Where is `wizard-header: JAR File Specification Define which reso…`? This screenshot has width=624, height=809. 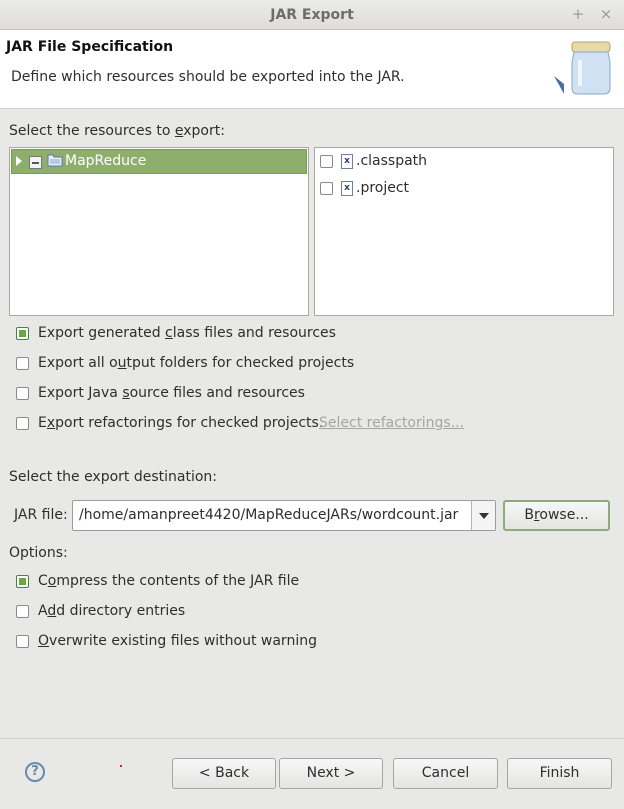
wizard-header: JAR File Specification Define which reso… is located at coordinates (312, 69).